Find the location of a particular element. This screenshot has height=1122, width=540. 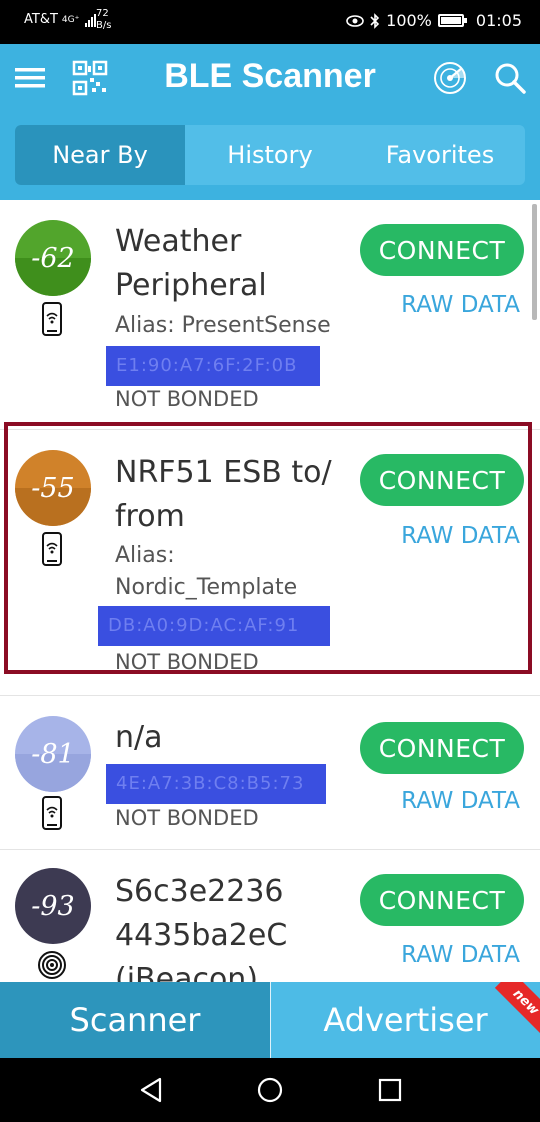

status-bar: AT&T 4G⁺ 72 B/s 100% 01:05 is located at coordinates (270, 22).